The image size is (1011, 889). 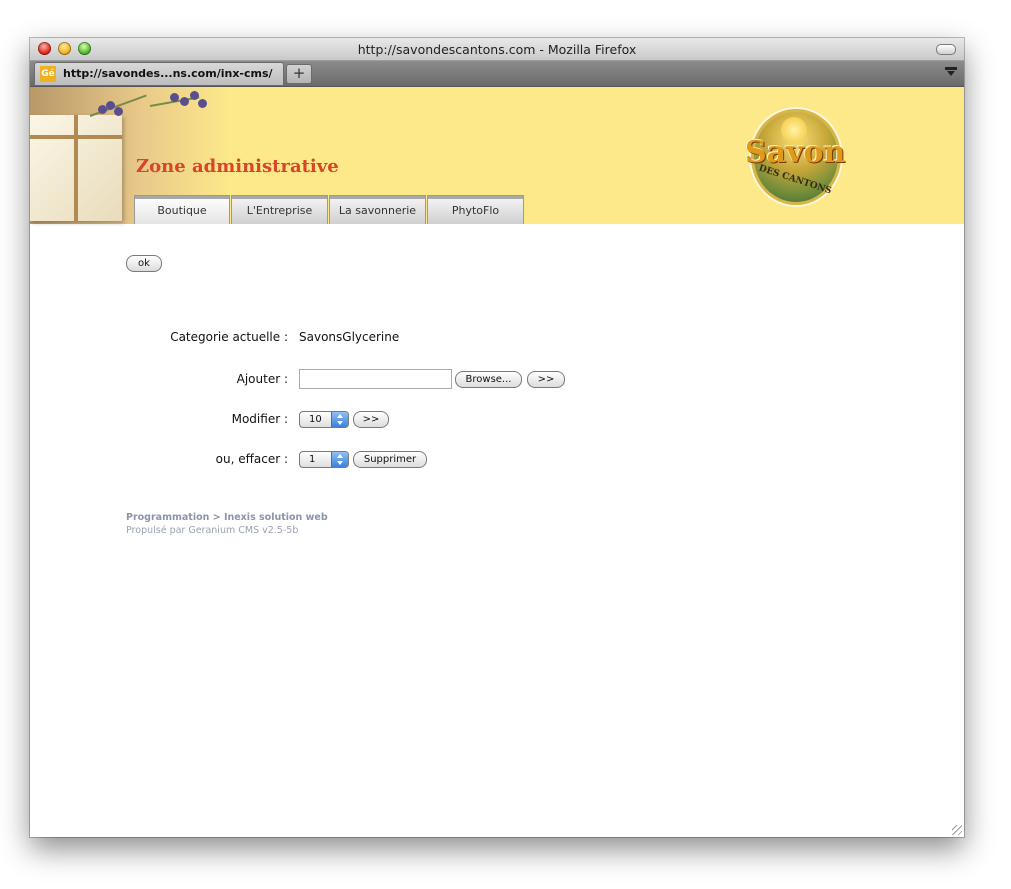 I want to click on nav-tab-phytoflo: PhytoFlo, so click(x=475, y=209).